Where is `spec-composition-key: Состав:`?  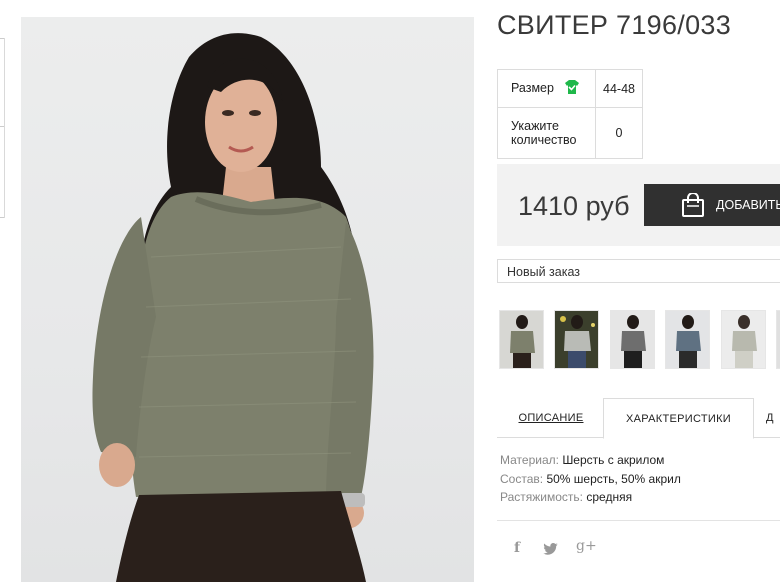
spec-composition-key: Состав: is located at coordinates (522, 479).